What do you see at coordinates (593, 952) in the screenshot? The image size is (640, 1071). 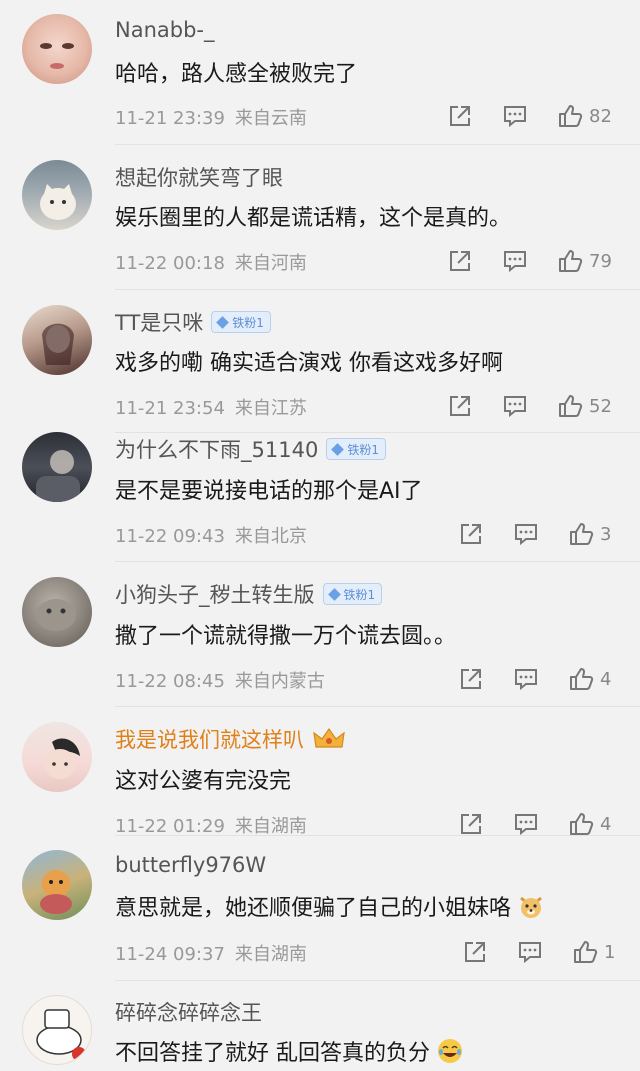 I see `like-button: 1` at bounding box center [593, 952].